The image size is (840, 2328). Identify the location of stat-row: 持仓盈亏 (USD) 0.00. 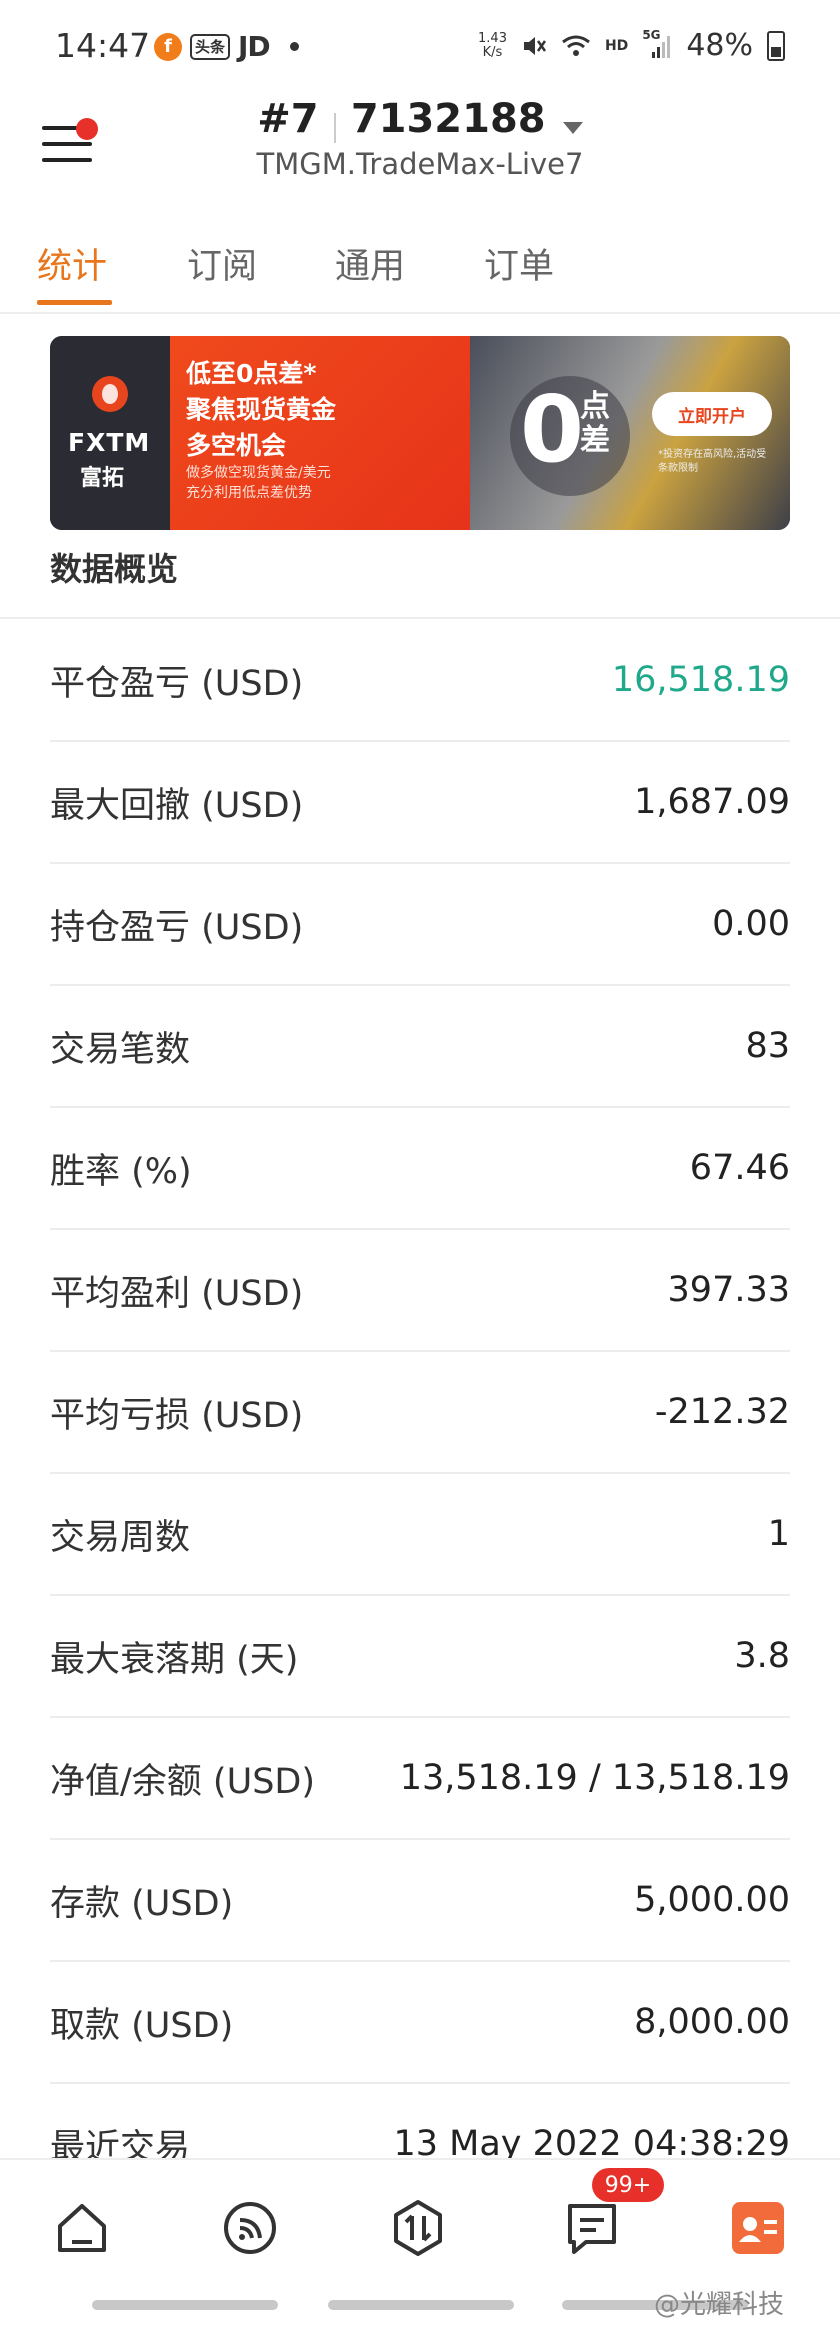
(420, 925).